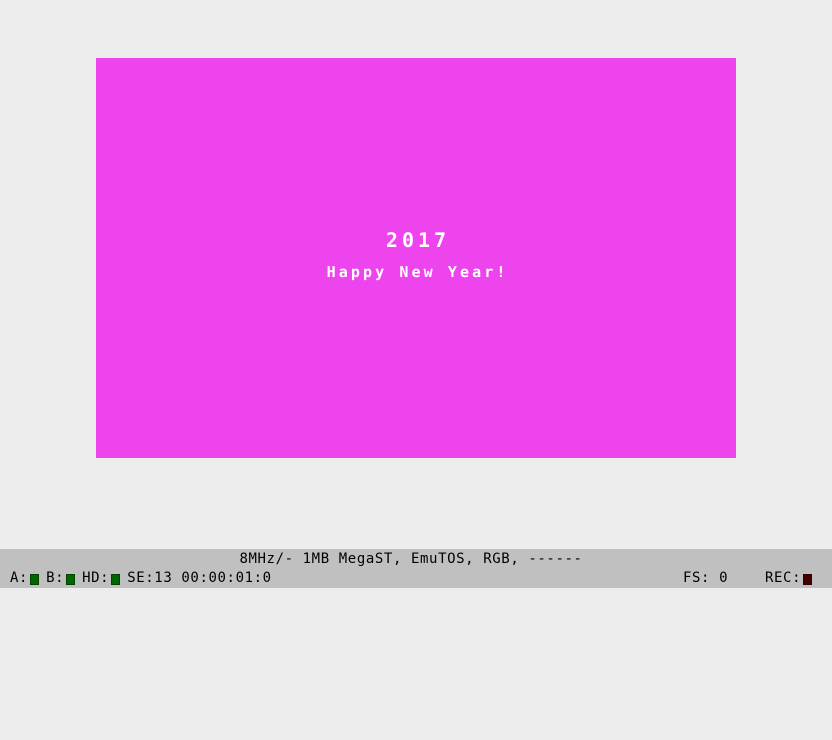 The image size is (832, 740). What do you see at coordinates (55, 578) in the screenshot?
I see `drive-b-label: B:` at bounding box center [55, 578].